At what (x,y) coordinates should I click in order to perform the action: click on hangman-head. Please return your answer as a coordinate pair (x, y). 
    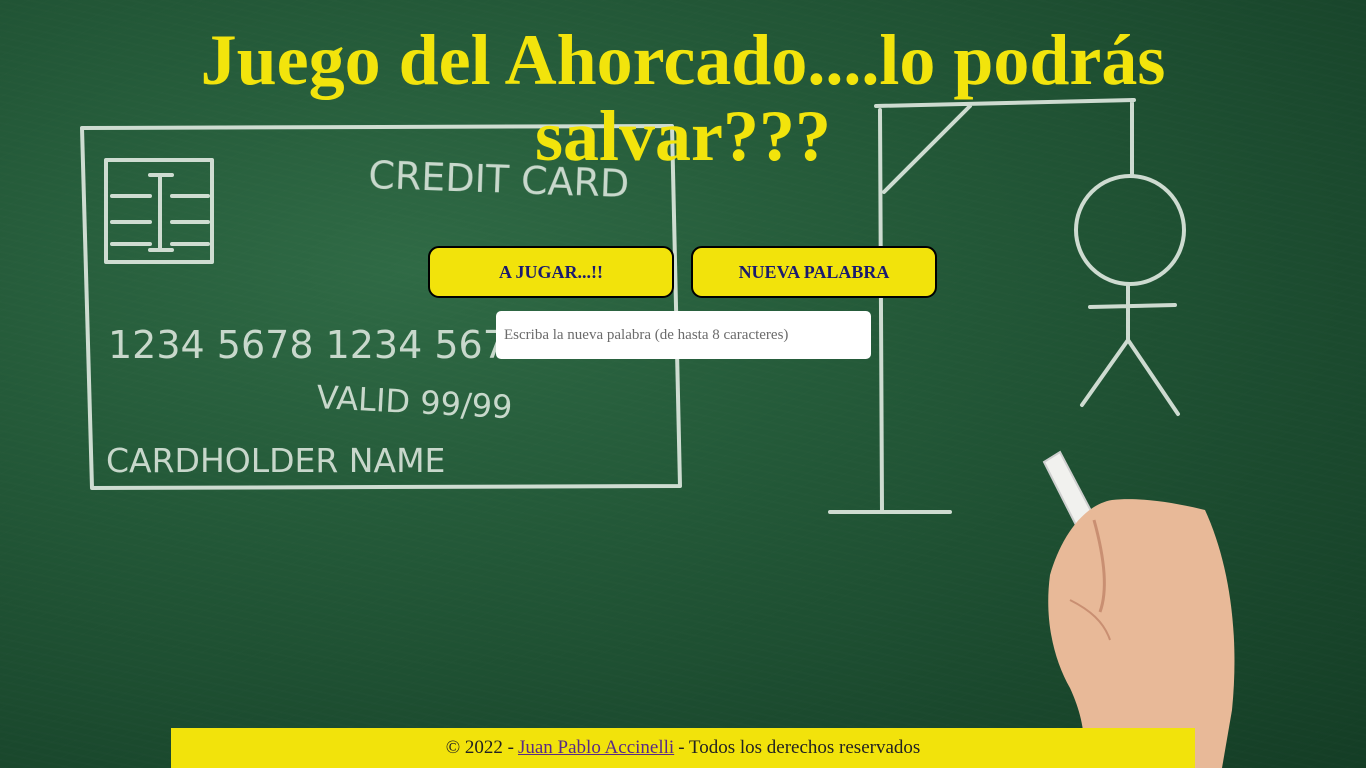
    Looking at the image, I should click on (1130, 230).